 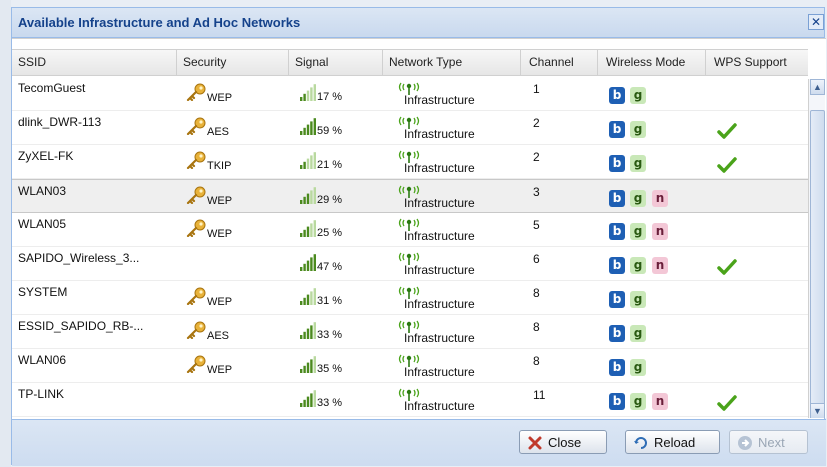 What do you see at coordinates (745, 443) in the screenshot?
I see `next-arrow-icon` at bounding box center [745, 443].